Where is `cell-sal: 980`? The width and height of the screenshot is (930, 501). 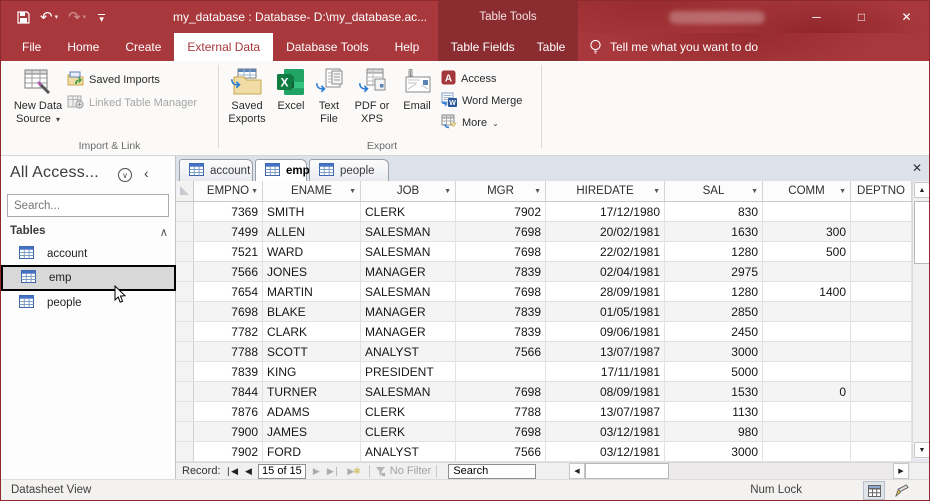 cell-sal: 980 is located at coordinates (714, 432).